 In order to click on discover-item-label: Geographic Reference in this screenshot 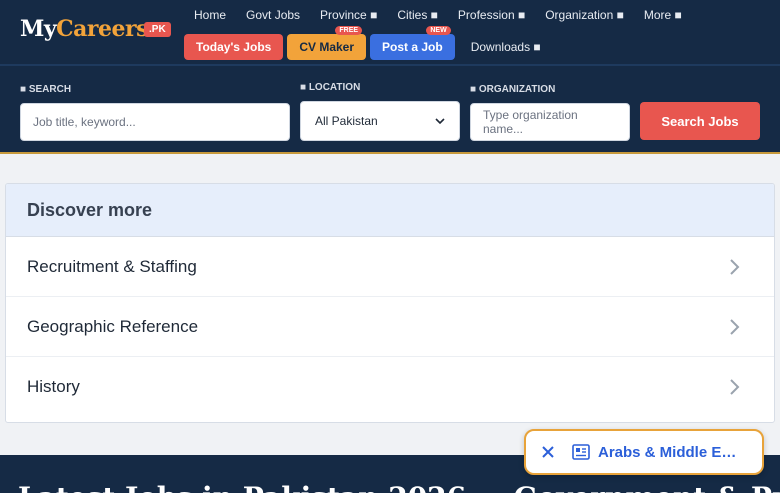, I will do `click(113, 326)`.